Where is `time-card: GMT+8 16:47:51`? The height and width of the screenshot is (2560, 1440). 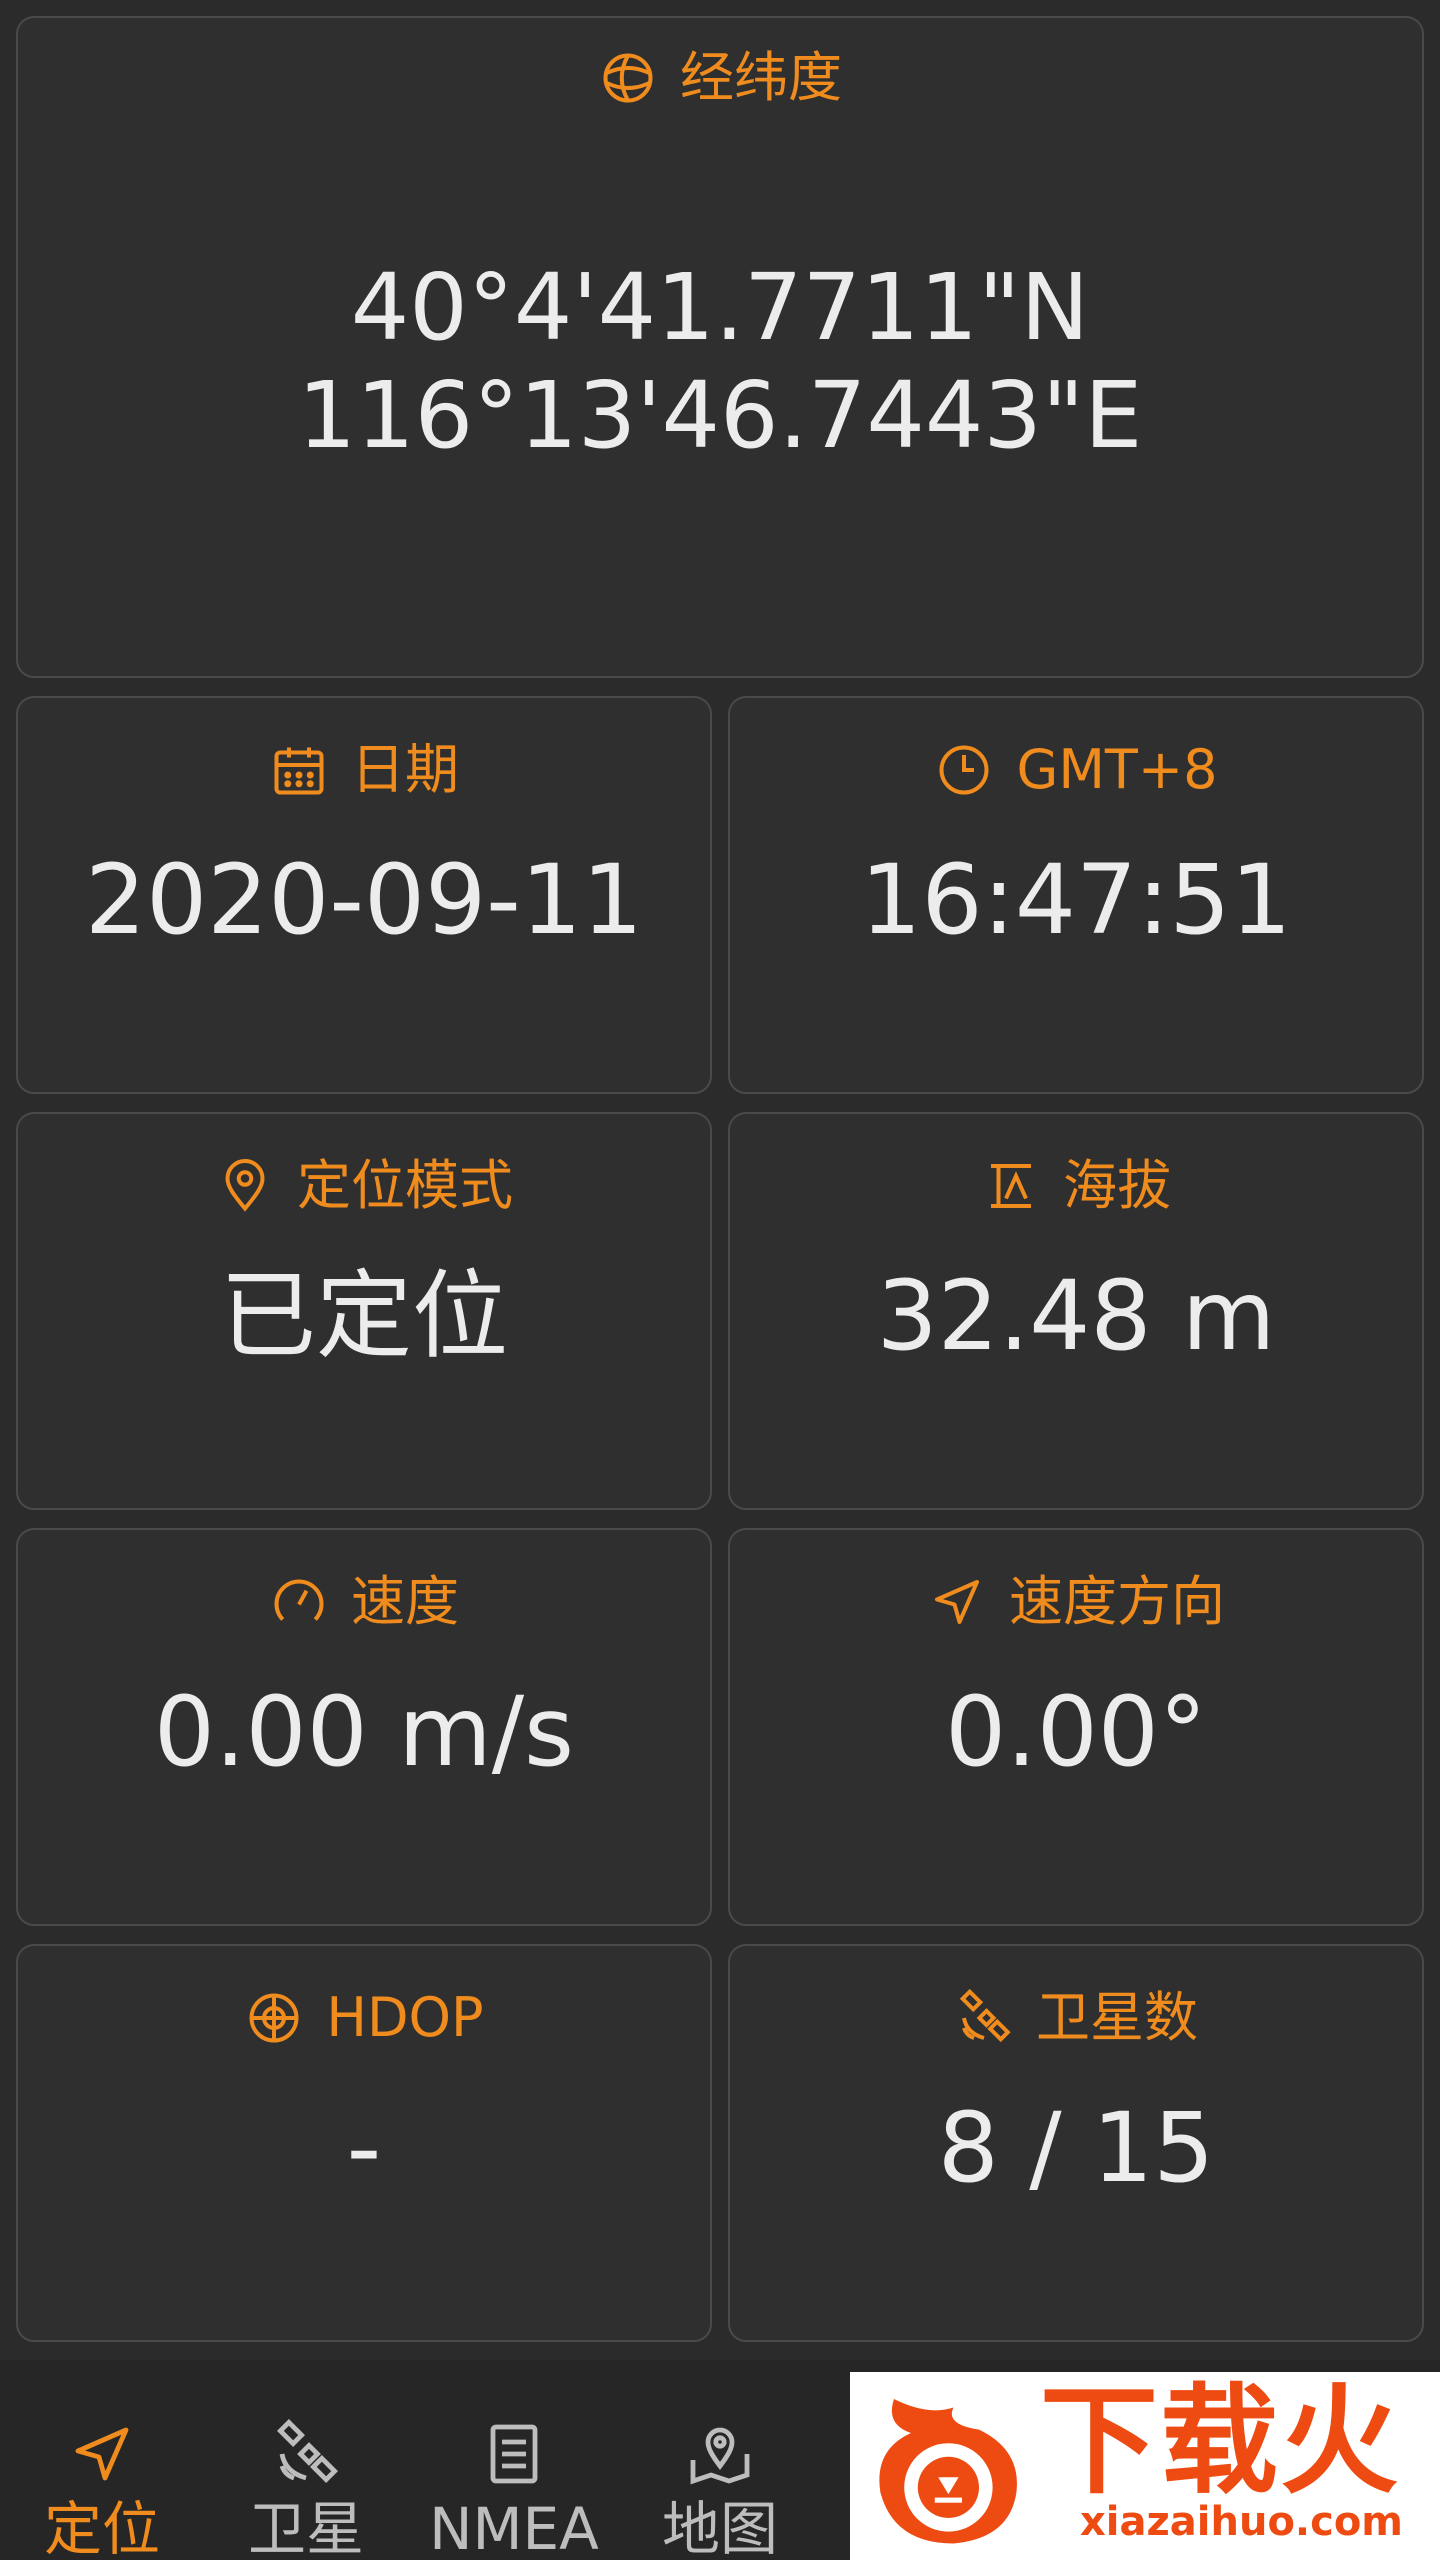
time-card: GMT+8 16:47:51 is located at coordinates (1076, 895).